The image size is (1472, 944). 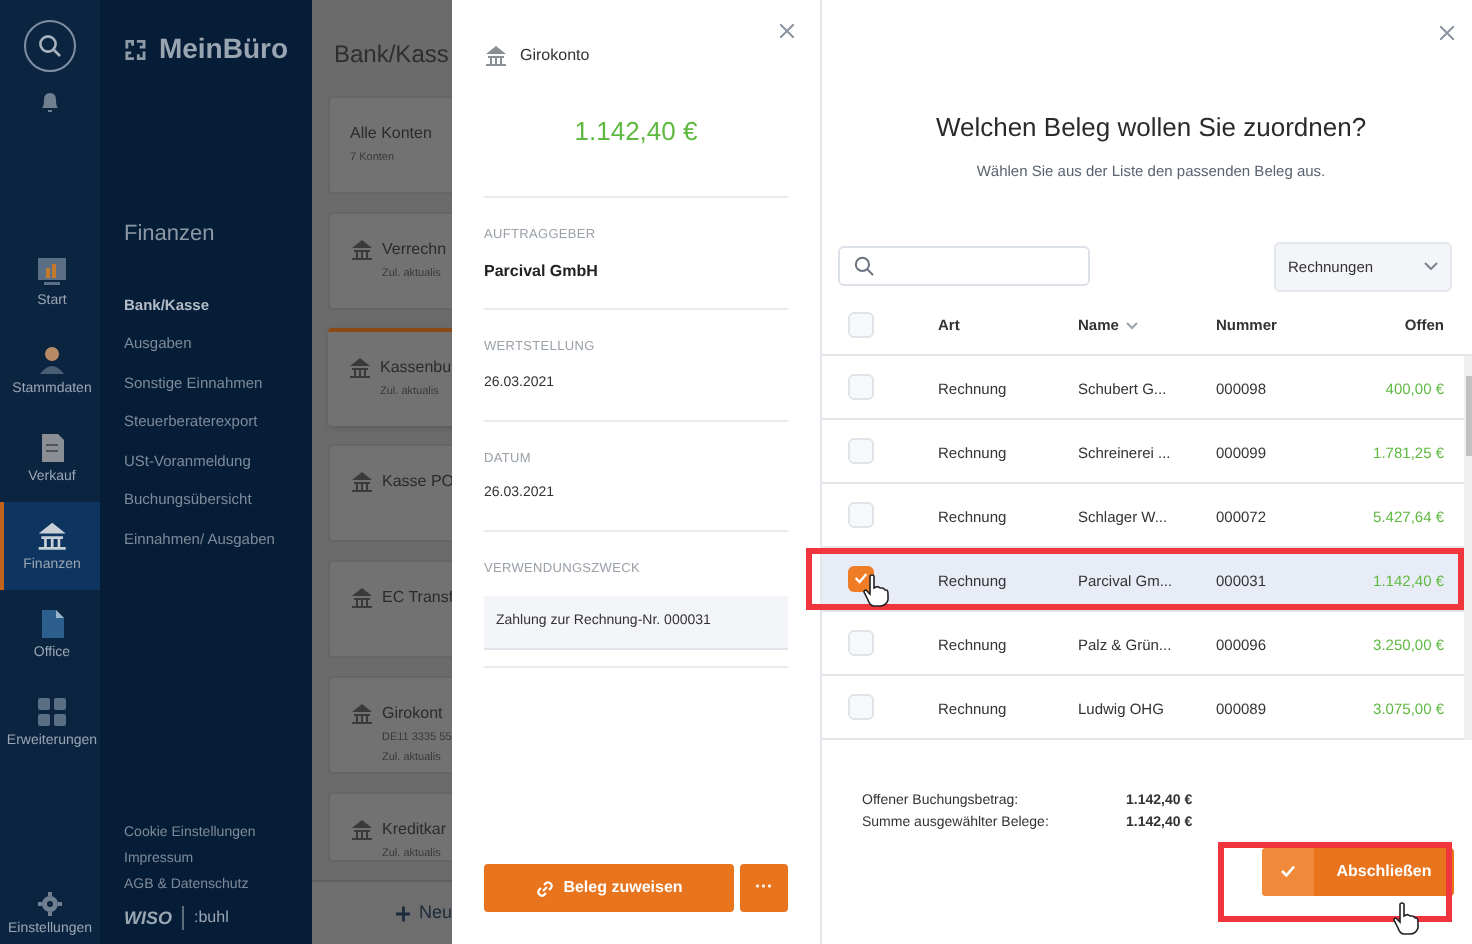 I want to click on link-icon, so click(x=544, y=888).